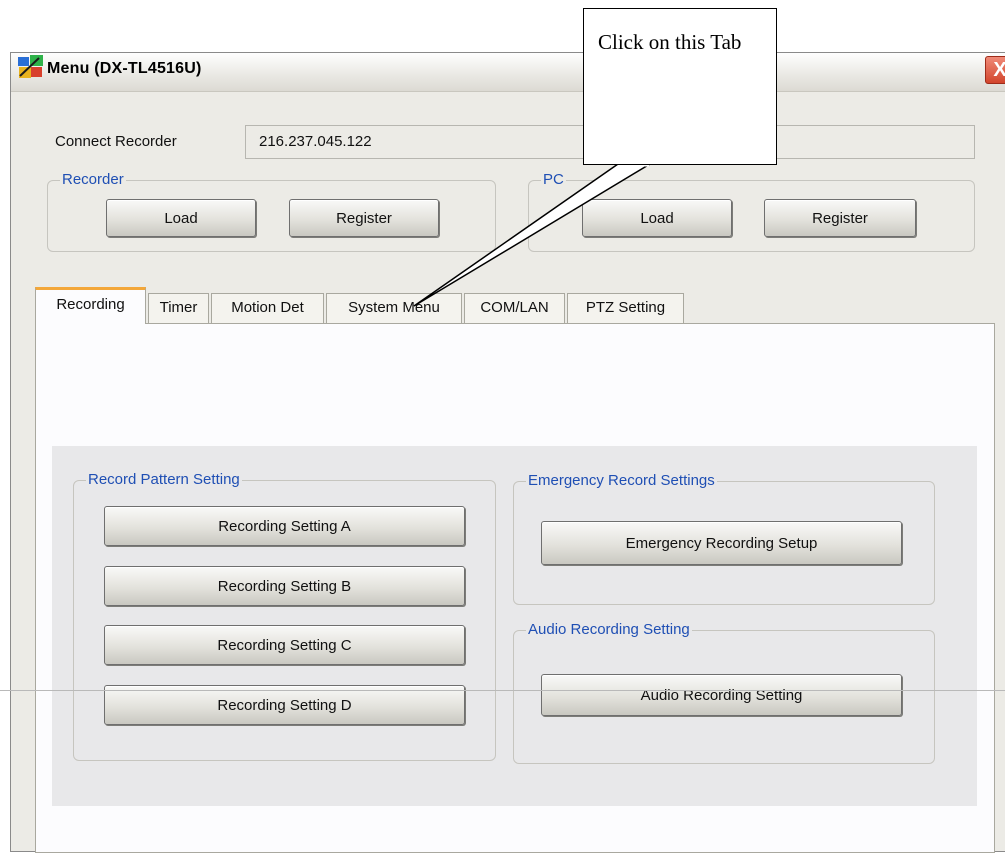 The width and height of the screenshot is (1005, 853). I want to click on tab-com-lan: COM/LAN, so click(514, 308).